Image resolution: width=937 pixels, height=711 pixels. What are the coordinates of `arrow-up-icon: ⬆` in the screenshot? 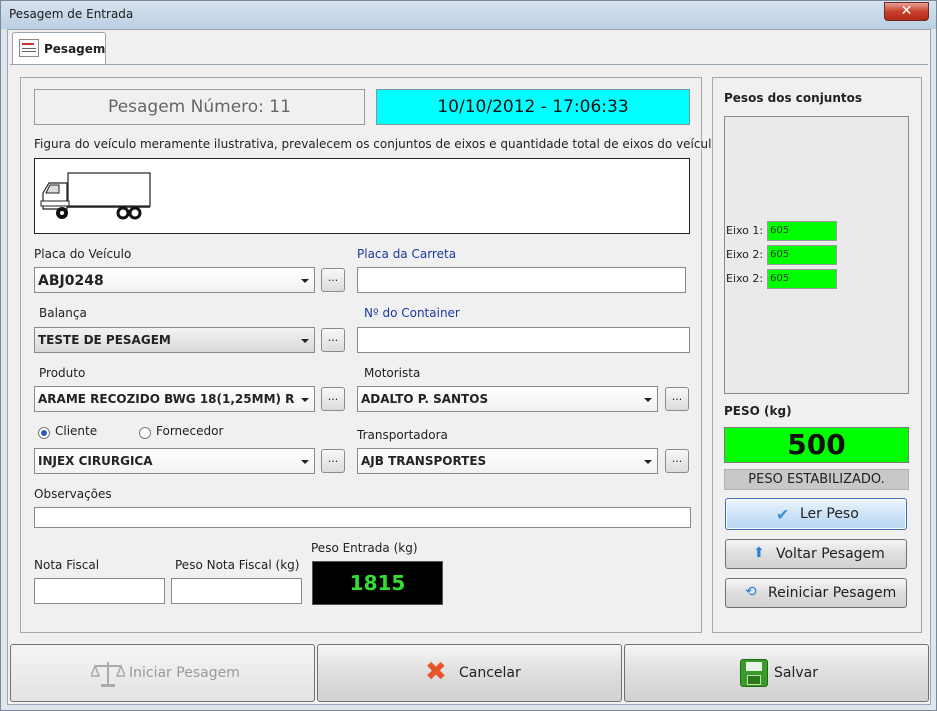 It's located at (759, 553).